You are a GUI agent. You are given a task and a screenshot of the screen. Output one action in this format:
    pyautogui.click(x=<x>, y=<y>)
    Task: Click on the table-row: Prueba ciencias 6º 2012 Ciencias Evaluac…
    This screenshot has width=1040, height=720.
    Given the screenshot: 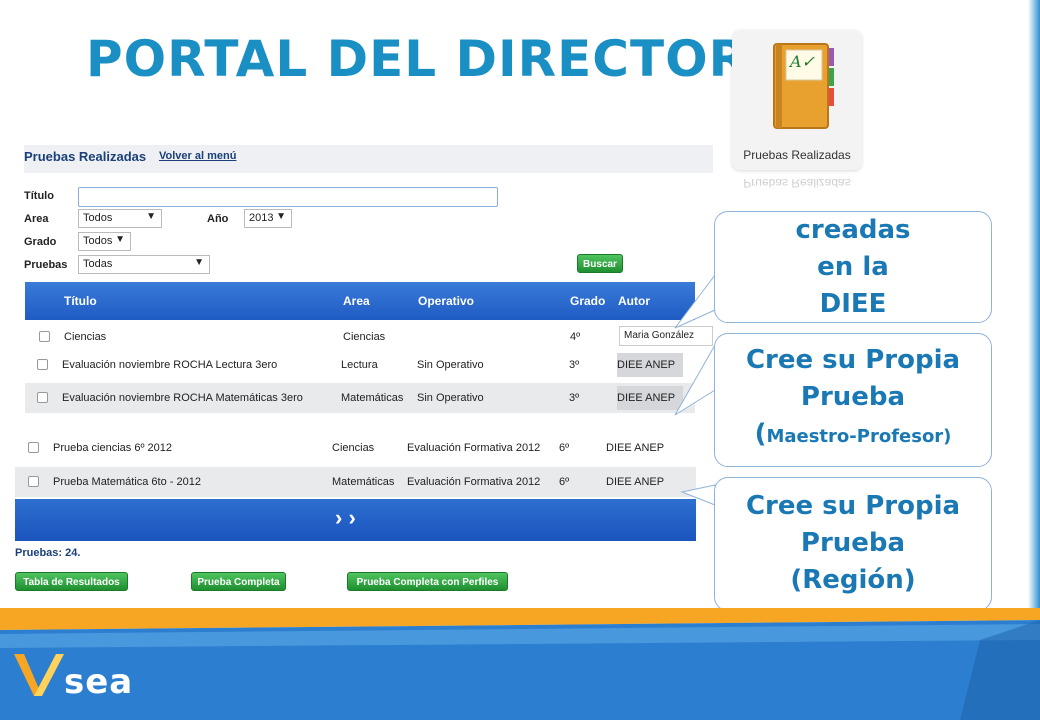 What is the action you would take?
    pyautogui.click(x=355, y=448)
    